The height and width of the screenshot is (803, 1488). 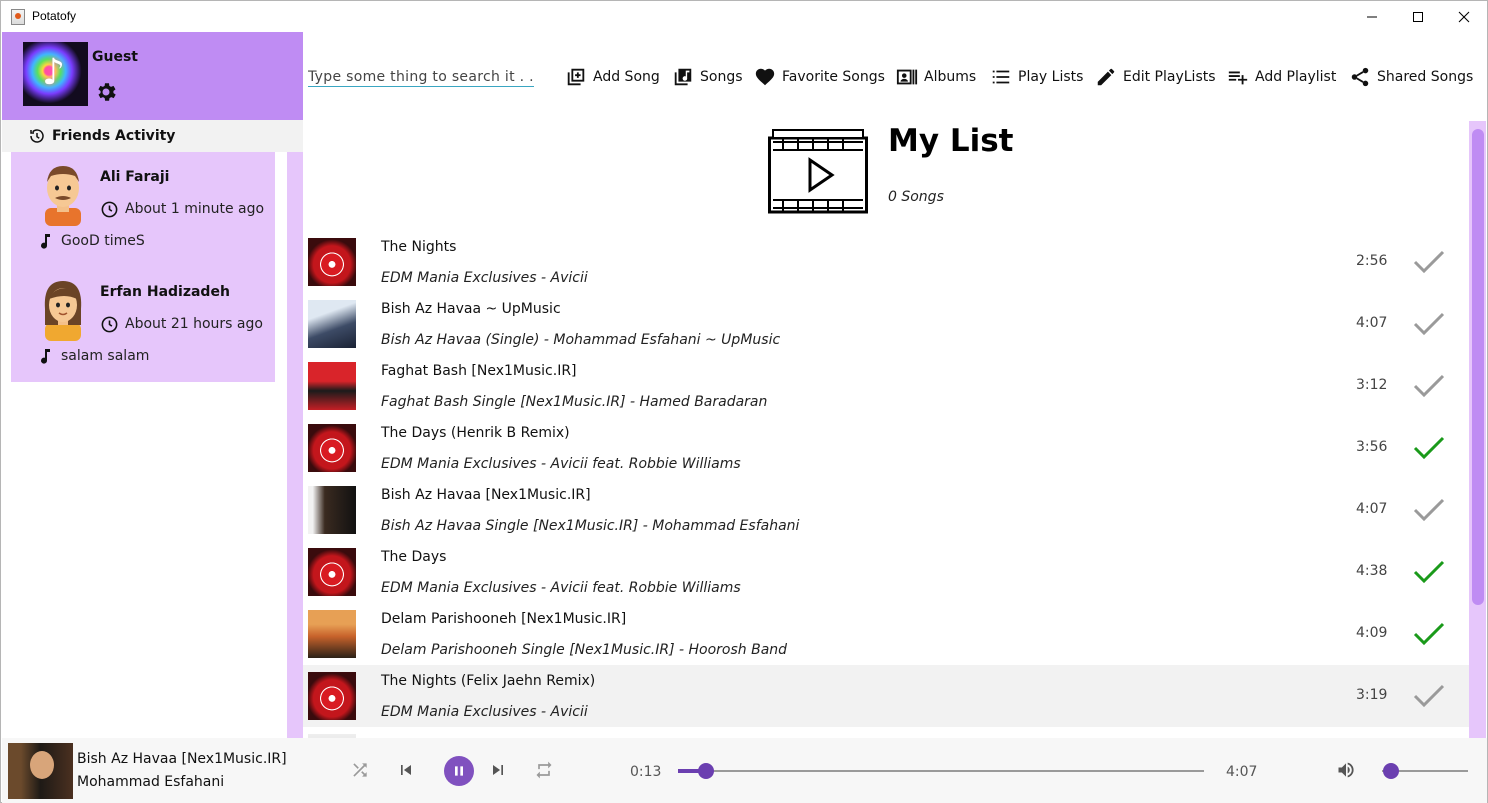 What do you see at coordinates (683, 77) in the screenshot?
I see `library-music-icon` at bounding box center [683, 77].